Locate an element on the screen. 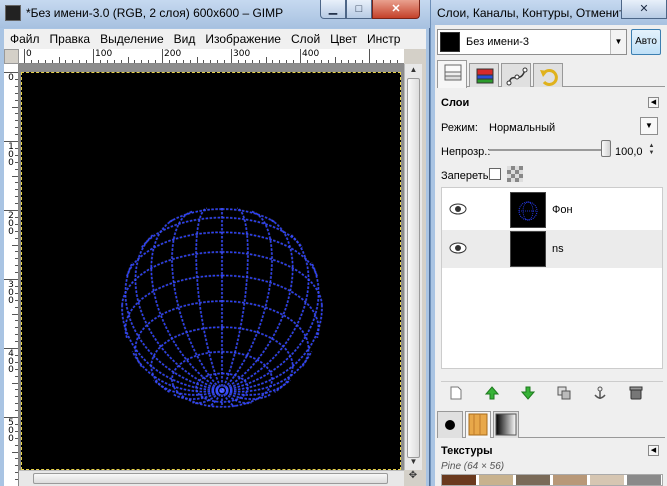 This screenshot has width=667, height=486. layer-name: Фон is located at coordinates (562, 210).